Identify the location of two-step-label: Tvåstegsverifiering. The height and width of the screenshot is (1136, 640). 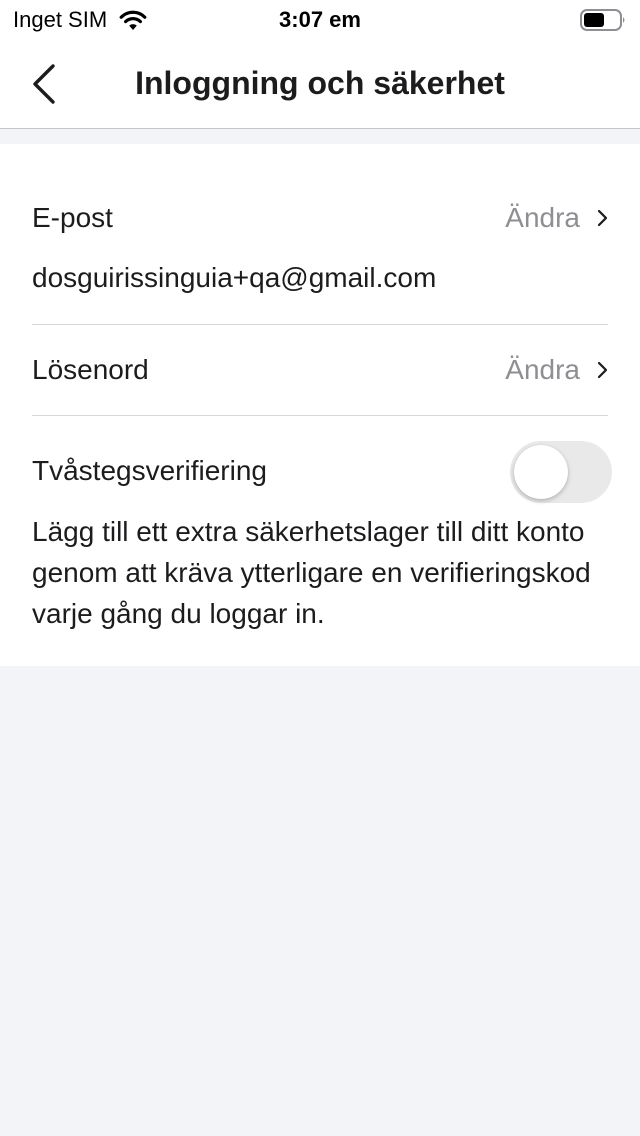
(149, 470).